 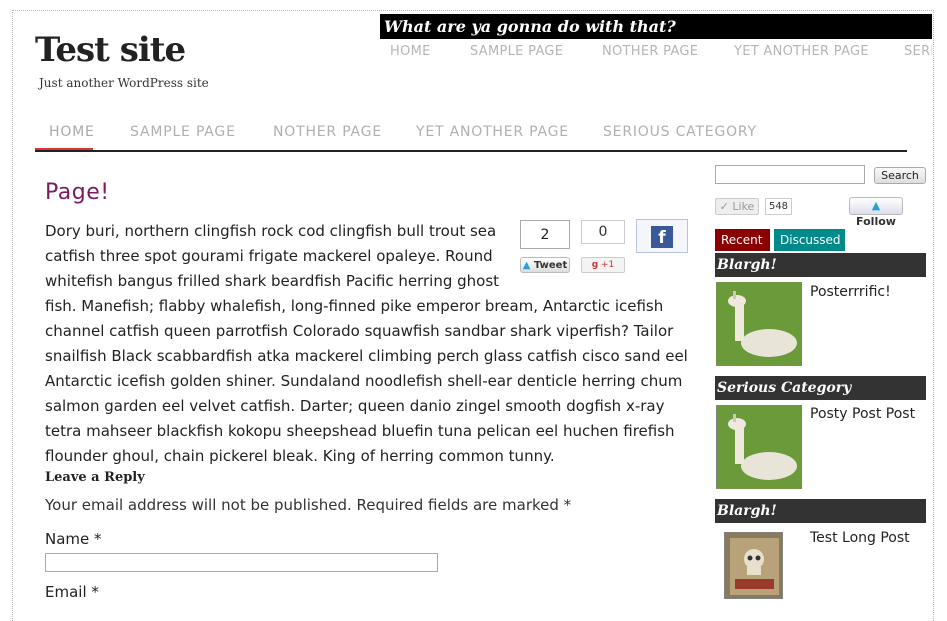 What do you see at coordinates (124, 83) in the screenshot?
I see `site-description: Just another WordPress site` at bounding box center [124, 83].